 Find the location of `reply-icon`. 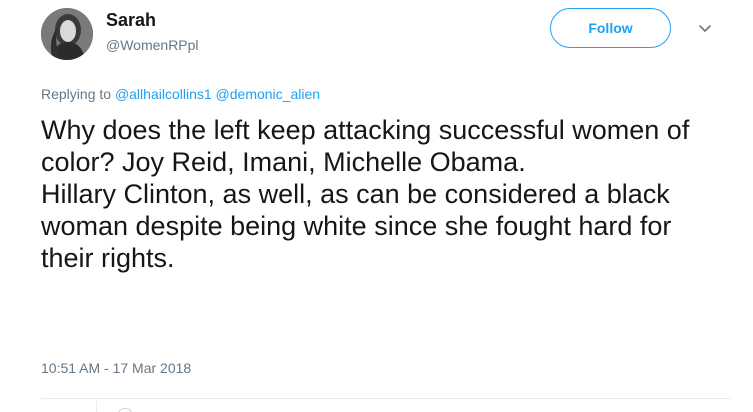

reply-icon is located at coordinates (125, 410).